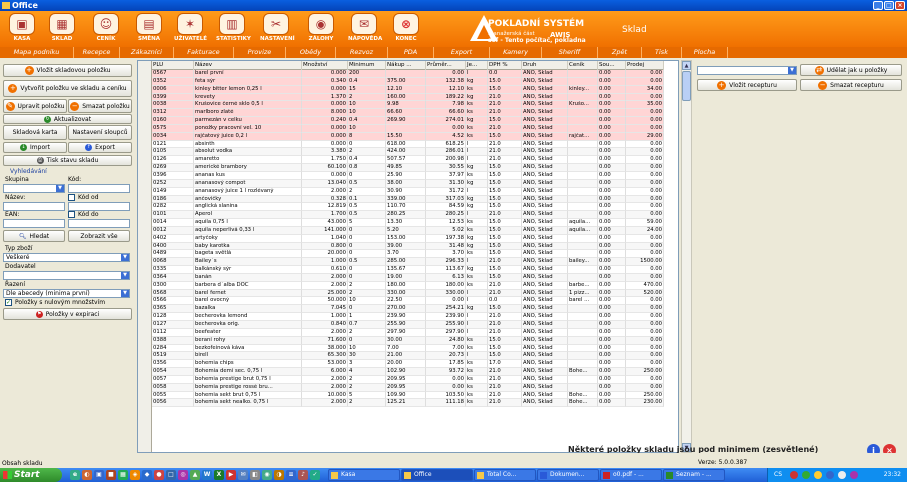 The height and width of the screenshot is (482, 907). What do you see at coordinates (99, 206) in the screenshot?
I see `code-from-input` at bounding box center [99, 206].